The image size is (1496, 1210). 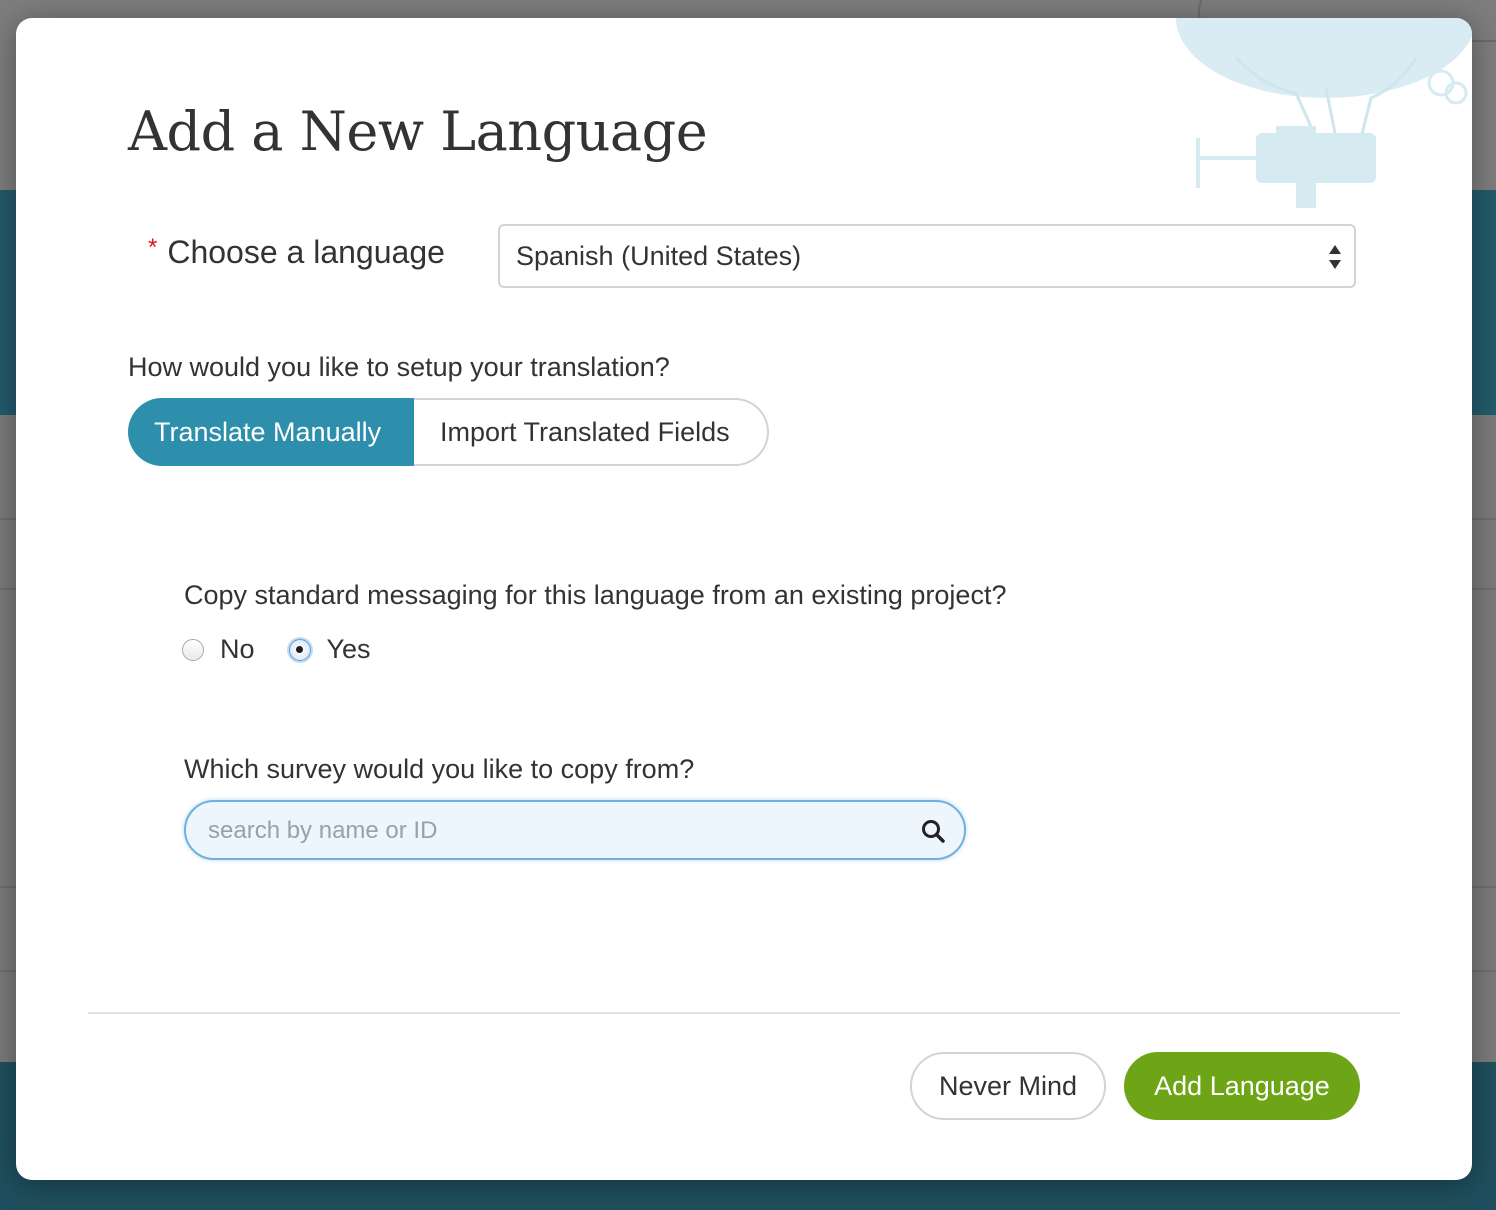 What do you see at coordinates (744, 1013) in the screenshot?
I see `footer-divider` at bounding box center [744, 1013].